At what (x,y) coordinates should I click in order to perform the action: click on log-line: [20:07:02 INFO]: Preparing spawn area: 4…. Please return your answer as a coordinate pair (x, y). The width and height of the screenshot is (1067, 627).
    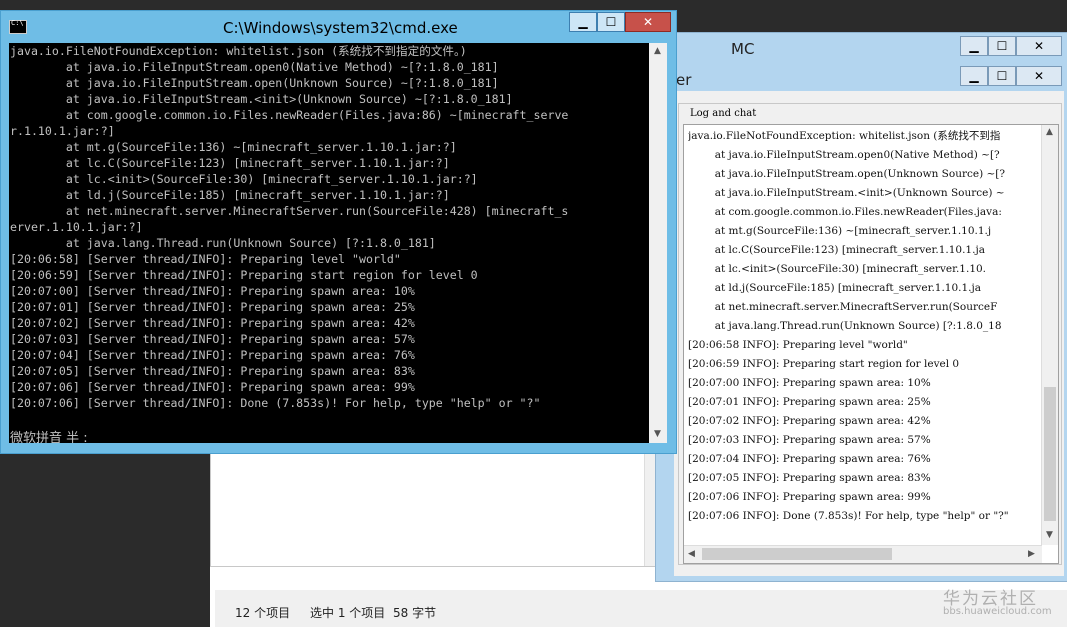
    Looking at the image, I should click on (809, 421).